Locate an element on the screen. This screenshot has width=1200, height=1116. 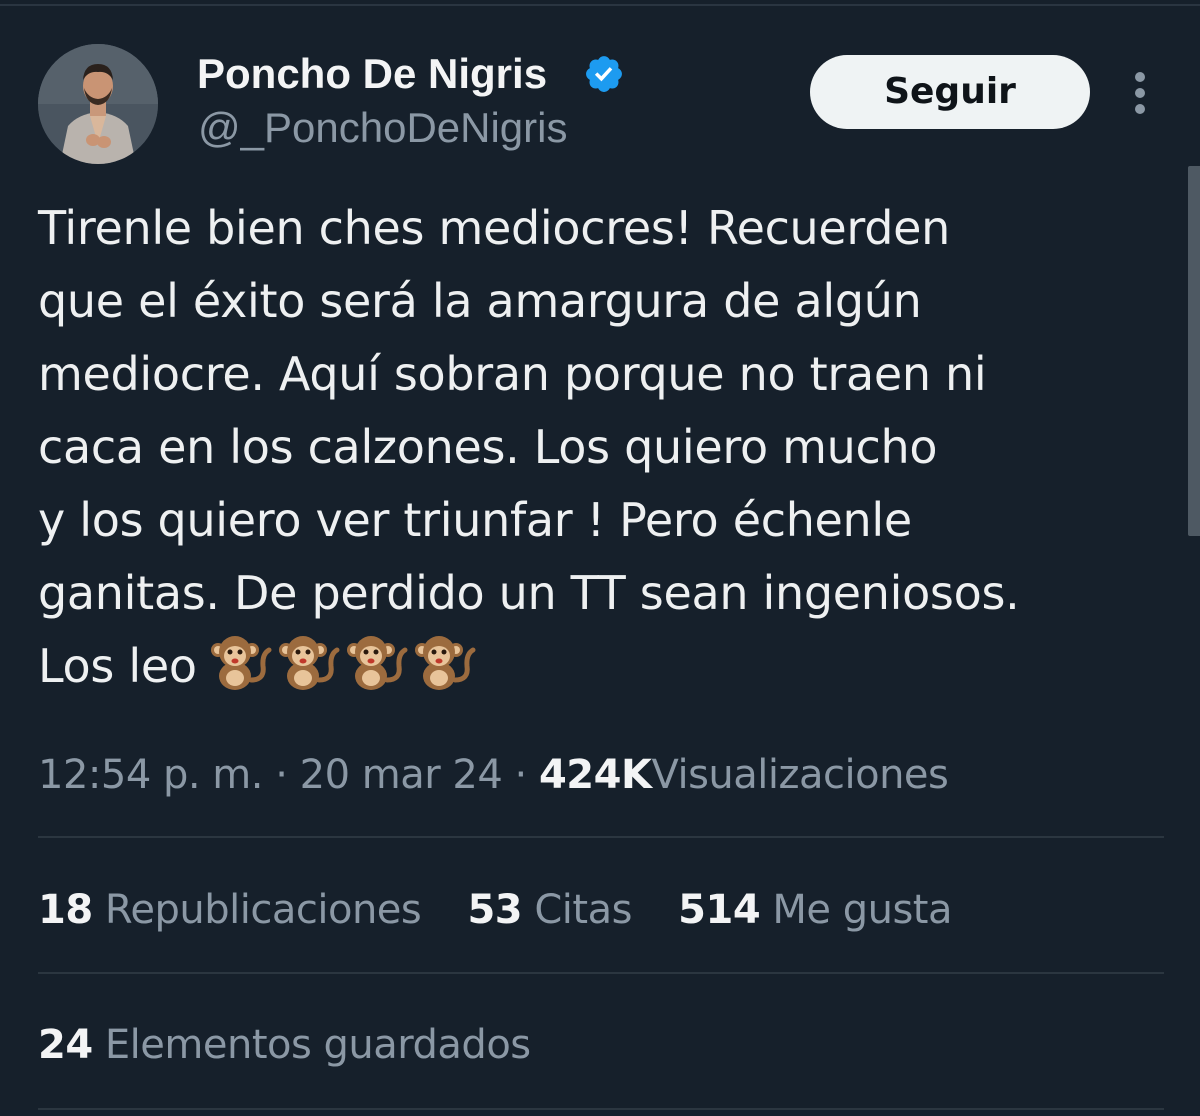
tweet-last-line: Los leo is located at coordinates (603, 671).